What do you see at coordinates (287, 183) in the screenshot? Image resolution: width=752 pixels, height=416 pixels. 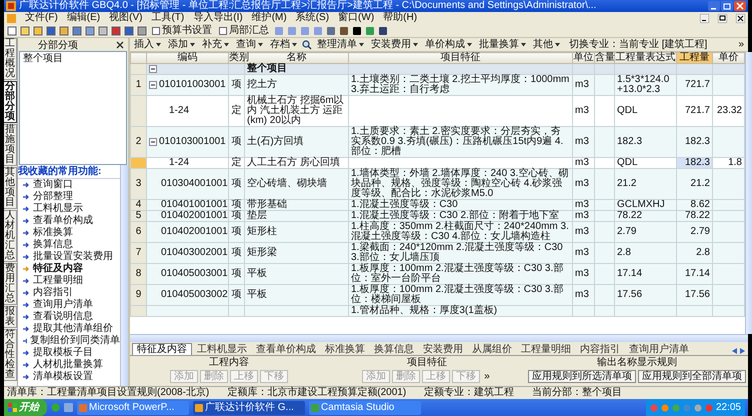 I see `table-cell: 空心砖墙、砌块墙` at bounding box center [287, 183].